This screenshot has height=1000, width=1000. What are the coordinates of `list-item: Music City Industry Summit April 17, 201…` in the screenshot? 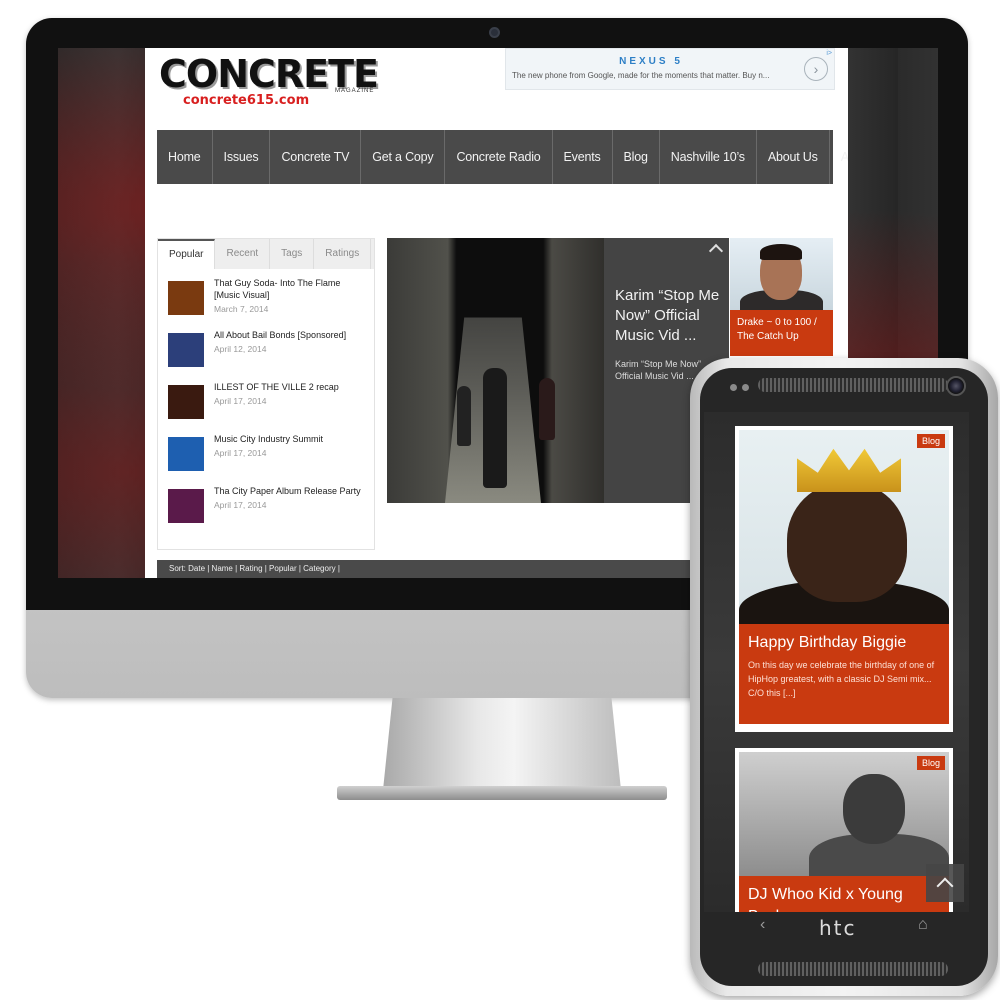 It's located at (266, 459).